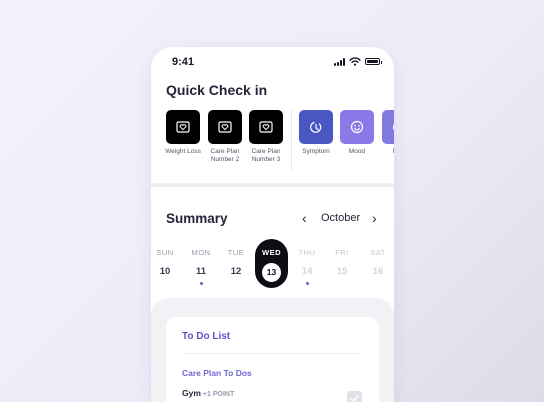  What do you see at coordinates (266, 155) in the screenshot?
I see `tile-label-care-plan-3: Care Plan Number 3` at bounding box center [266, 155].